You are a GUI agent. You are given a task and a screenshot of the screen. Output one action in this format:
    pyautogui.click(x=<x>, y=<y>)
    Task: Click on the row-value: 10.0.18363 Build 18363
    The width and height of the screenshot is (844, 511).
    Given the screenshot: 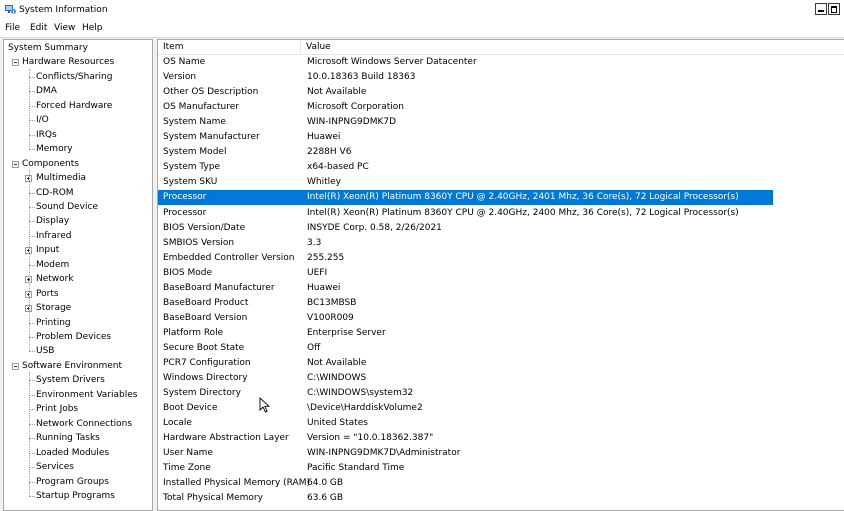 What is the action you would take?
    pyautogui.click(x=361, y=77)
    